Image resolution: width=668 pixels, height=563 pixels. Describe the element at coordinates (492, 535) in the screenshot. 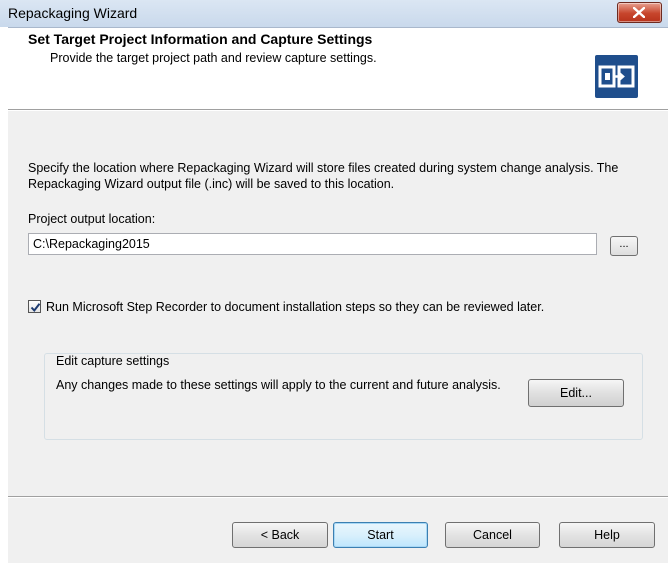

I see `cancel-button: Cancel` at that location.